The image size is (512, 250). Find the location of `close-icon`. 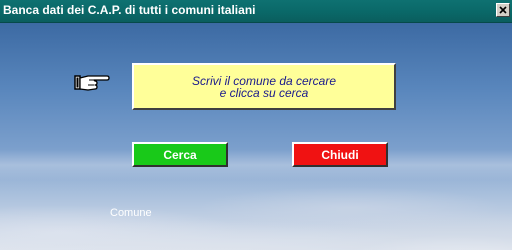

close-icon is located at coordinates (503, 10).